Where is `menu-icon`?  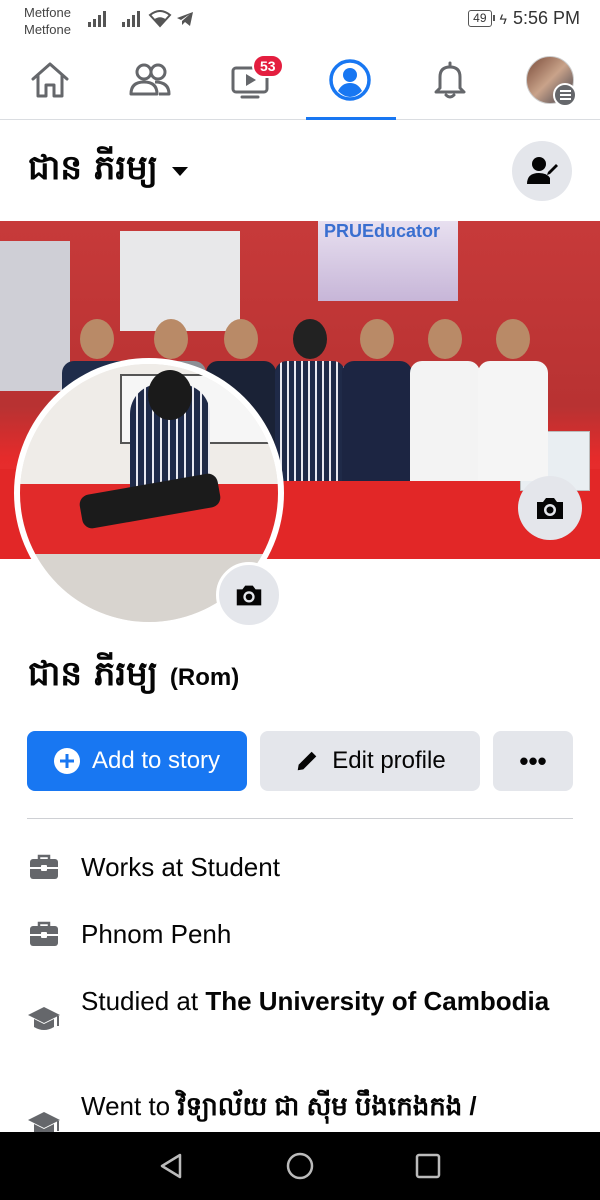 menu-icon is located at coordinates (565, 95).